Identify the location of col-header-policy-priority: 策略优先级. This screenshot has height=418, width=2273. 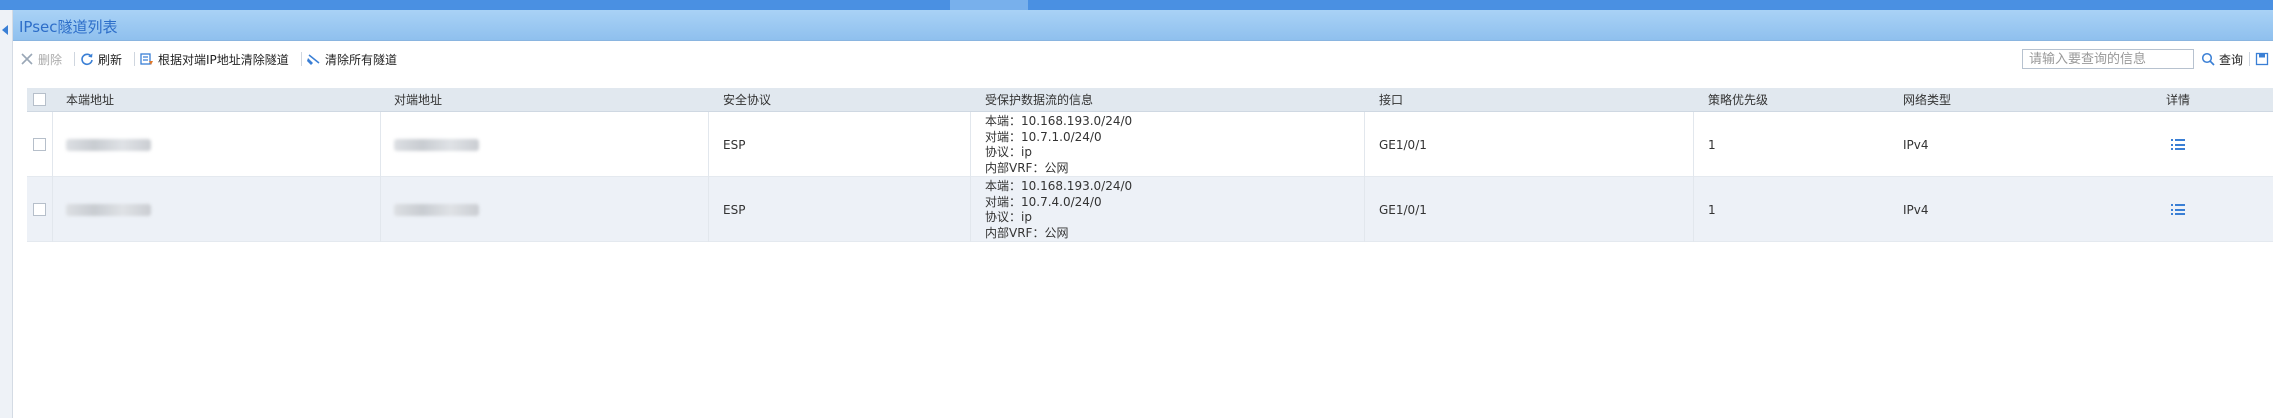
(1738, 100).